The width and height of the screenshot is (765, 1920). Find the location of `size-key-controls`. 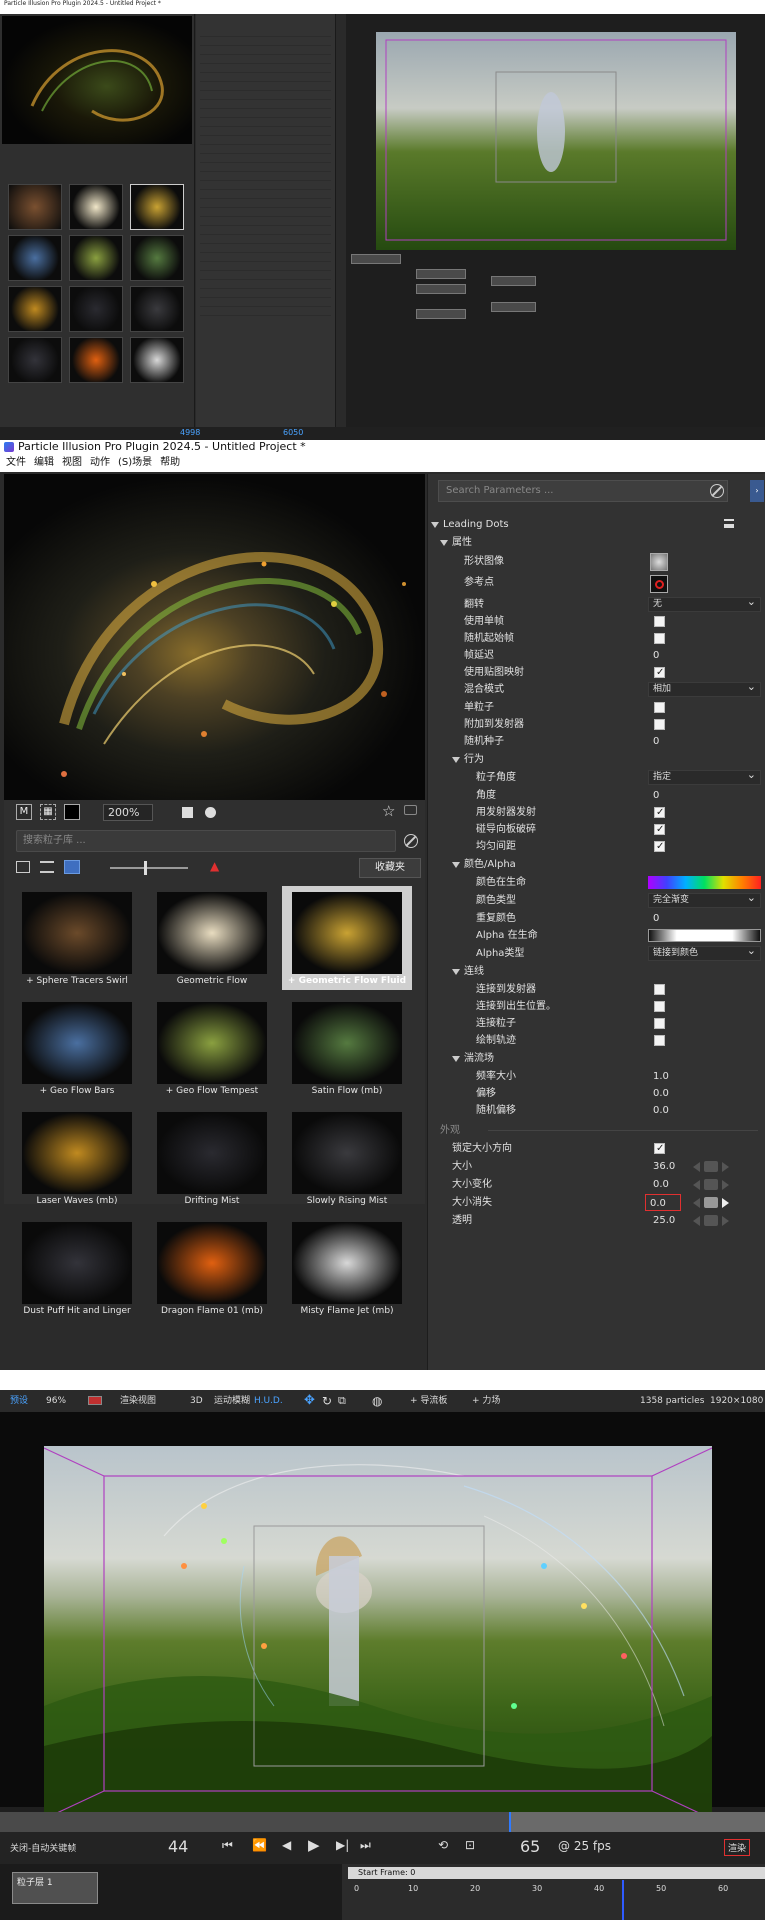

size-key-controls is located at coordinates (723, 1166).